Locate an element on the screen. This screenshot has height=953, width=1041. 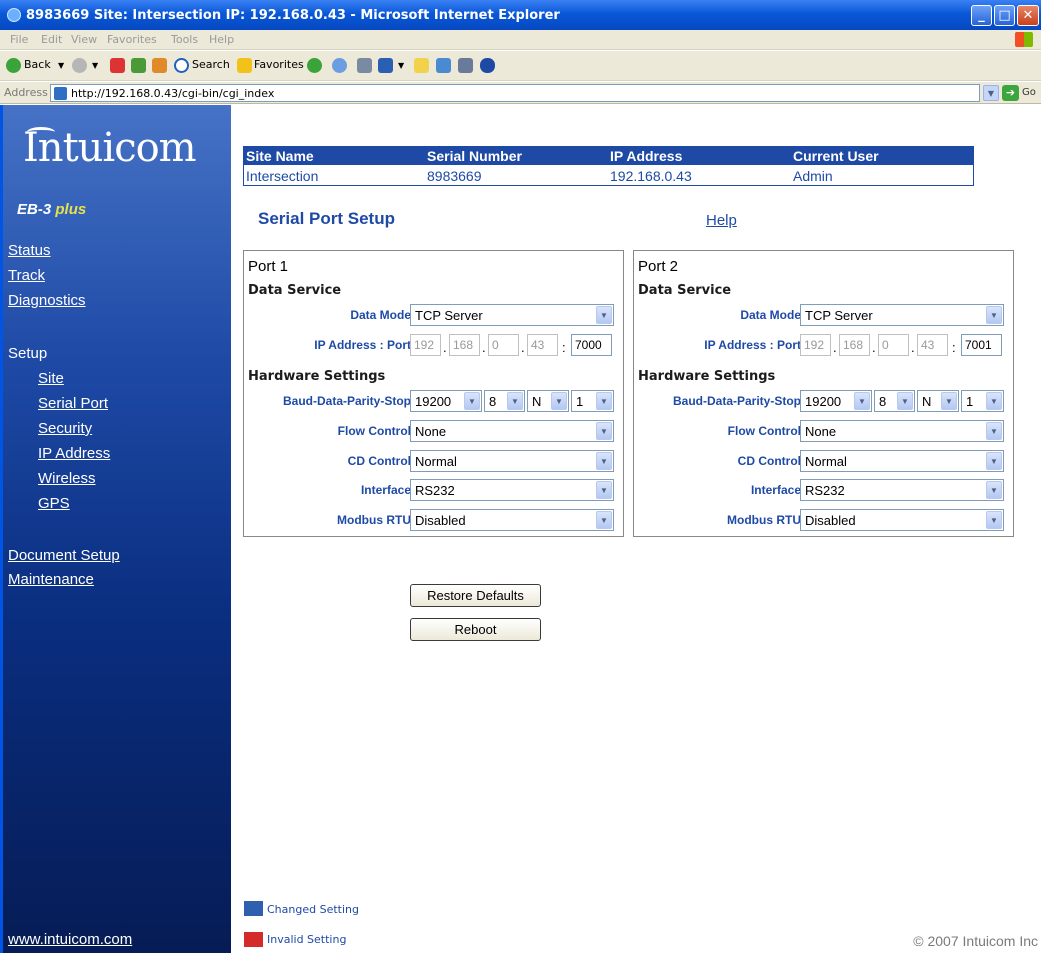
forward-dropdown-icon: ▼ is located at coordinates (95, 65).